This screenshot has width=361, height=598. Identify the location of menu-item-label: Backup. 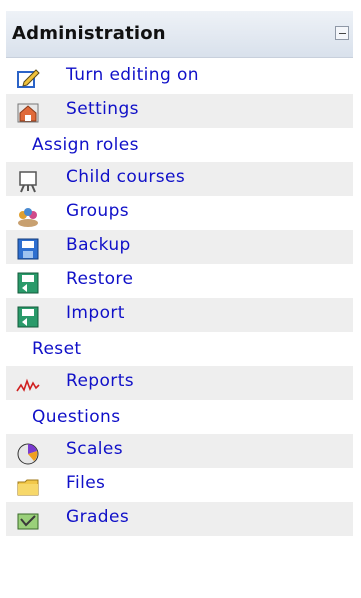
(98, 245).